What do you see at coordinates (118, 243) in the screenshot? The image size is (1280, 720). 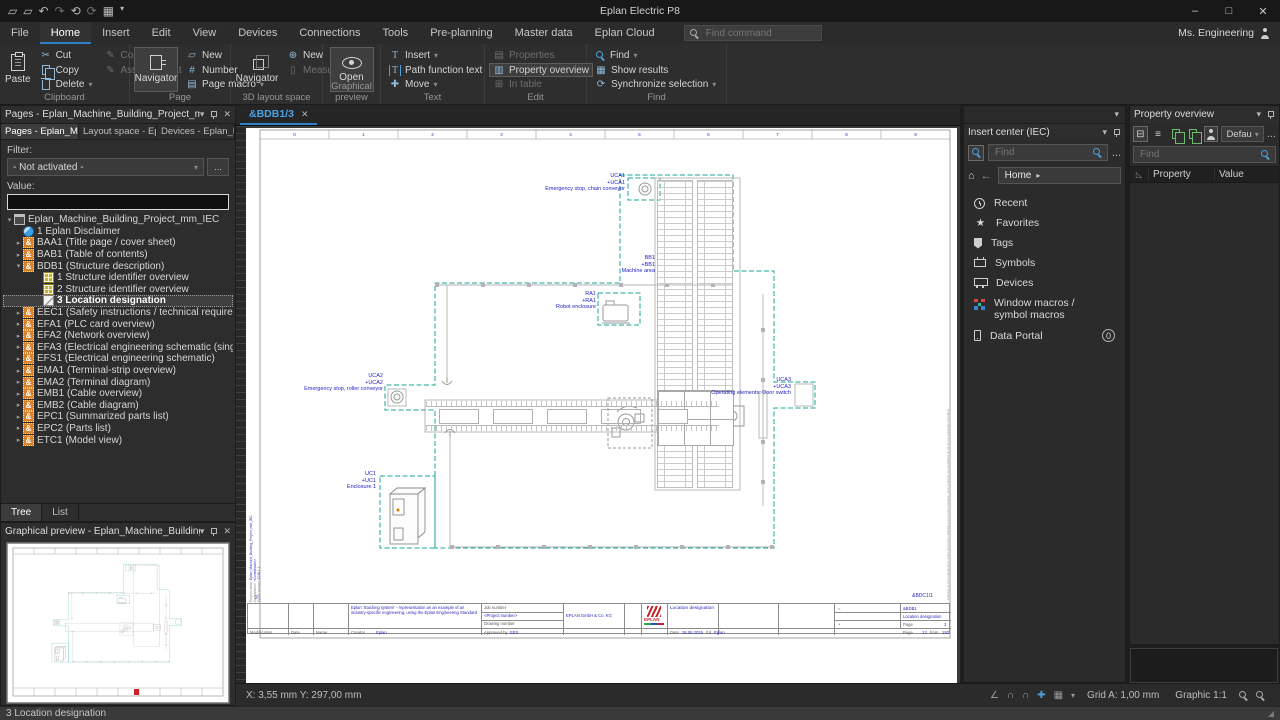 I see `tree-row: ▸ & BAA1 (Title page / cover sheet)` at bounding box center [118, 243].